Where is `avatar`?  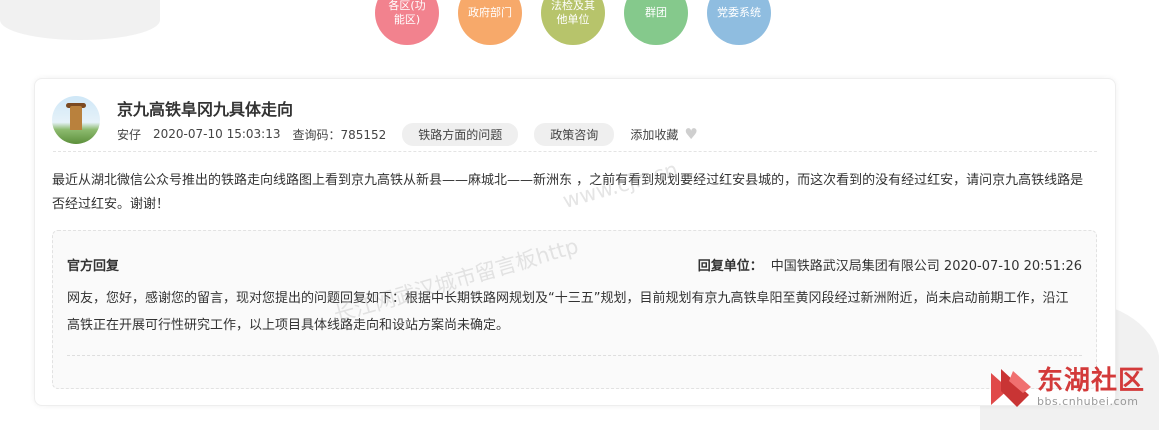 avatar is located at coordinates (76, 120).